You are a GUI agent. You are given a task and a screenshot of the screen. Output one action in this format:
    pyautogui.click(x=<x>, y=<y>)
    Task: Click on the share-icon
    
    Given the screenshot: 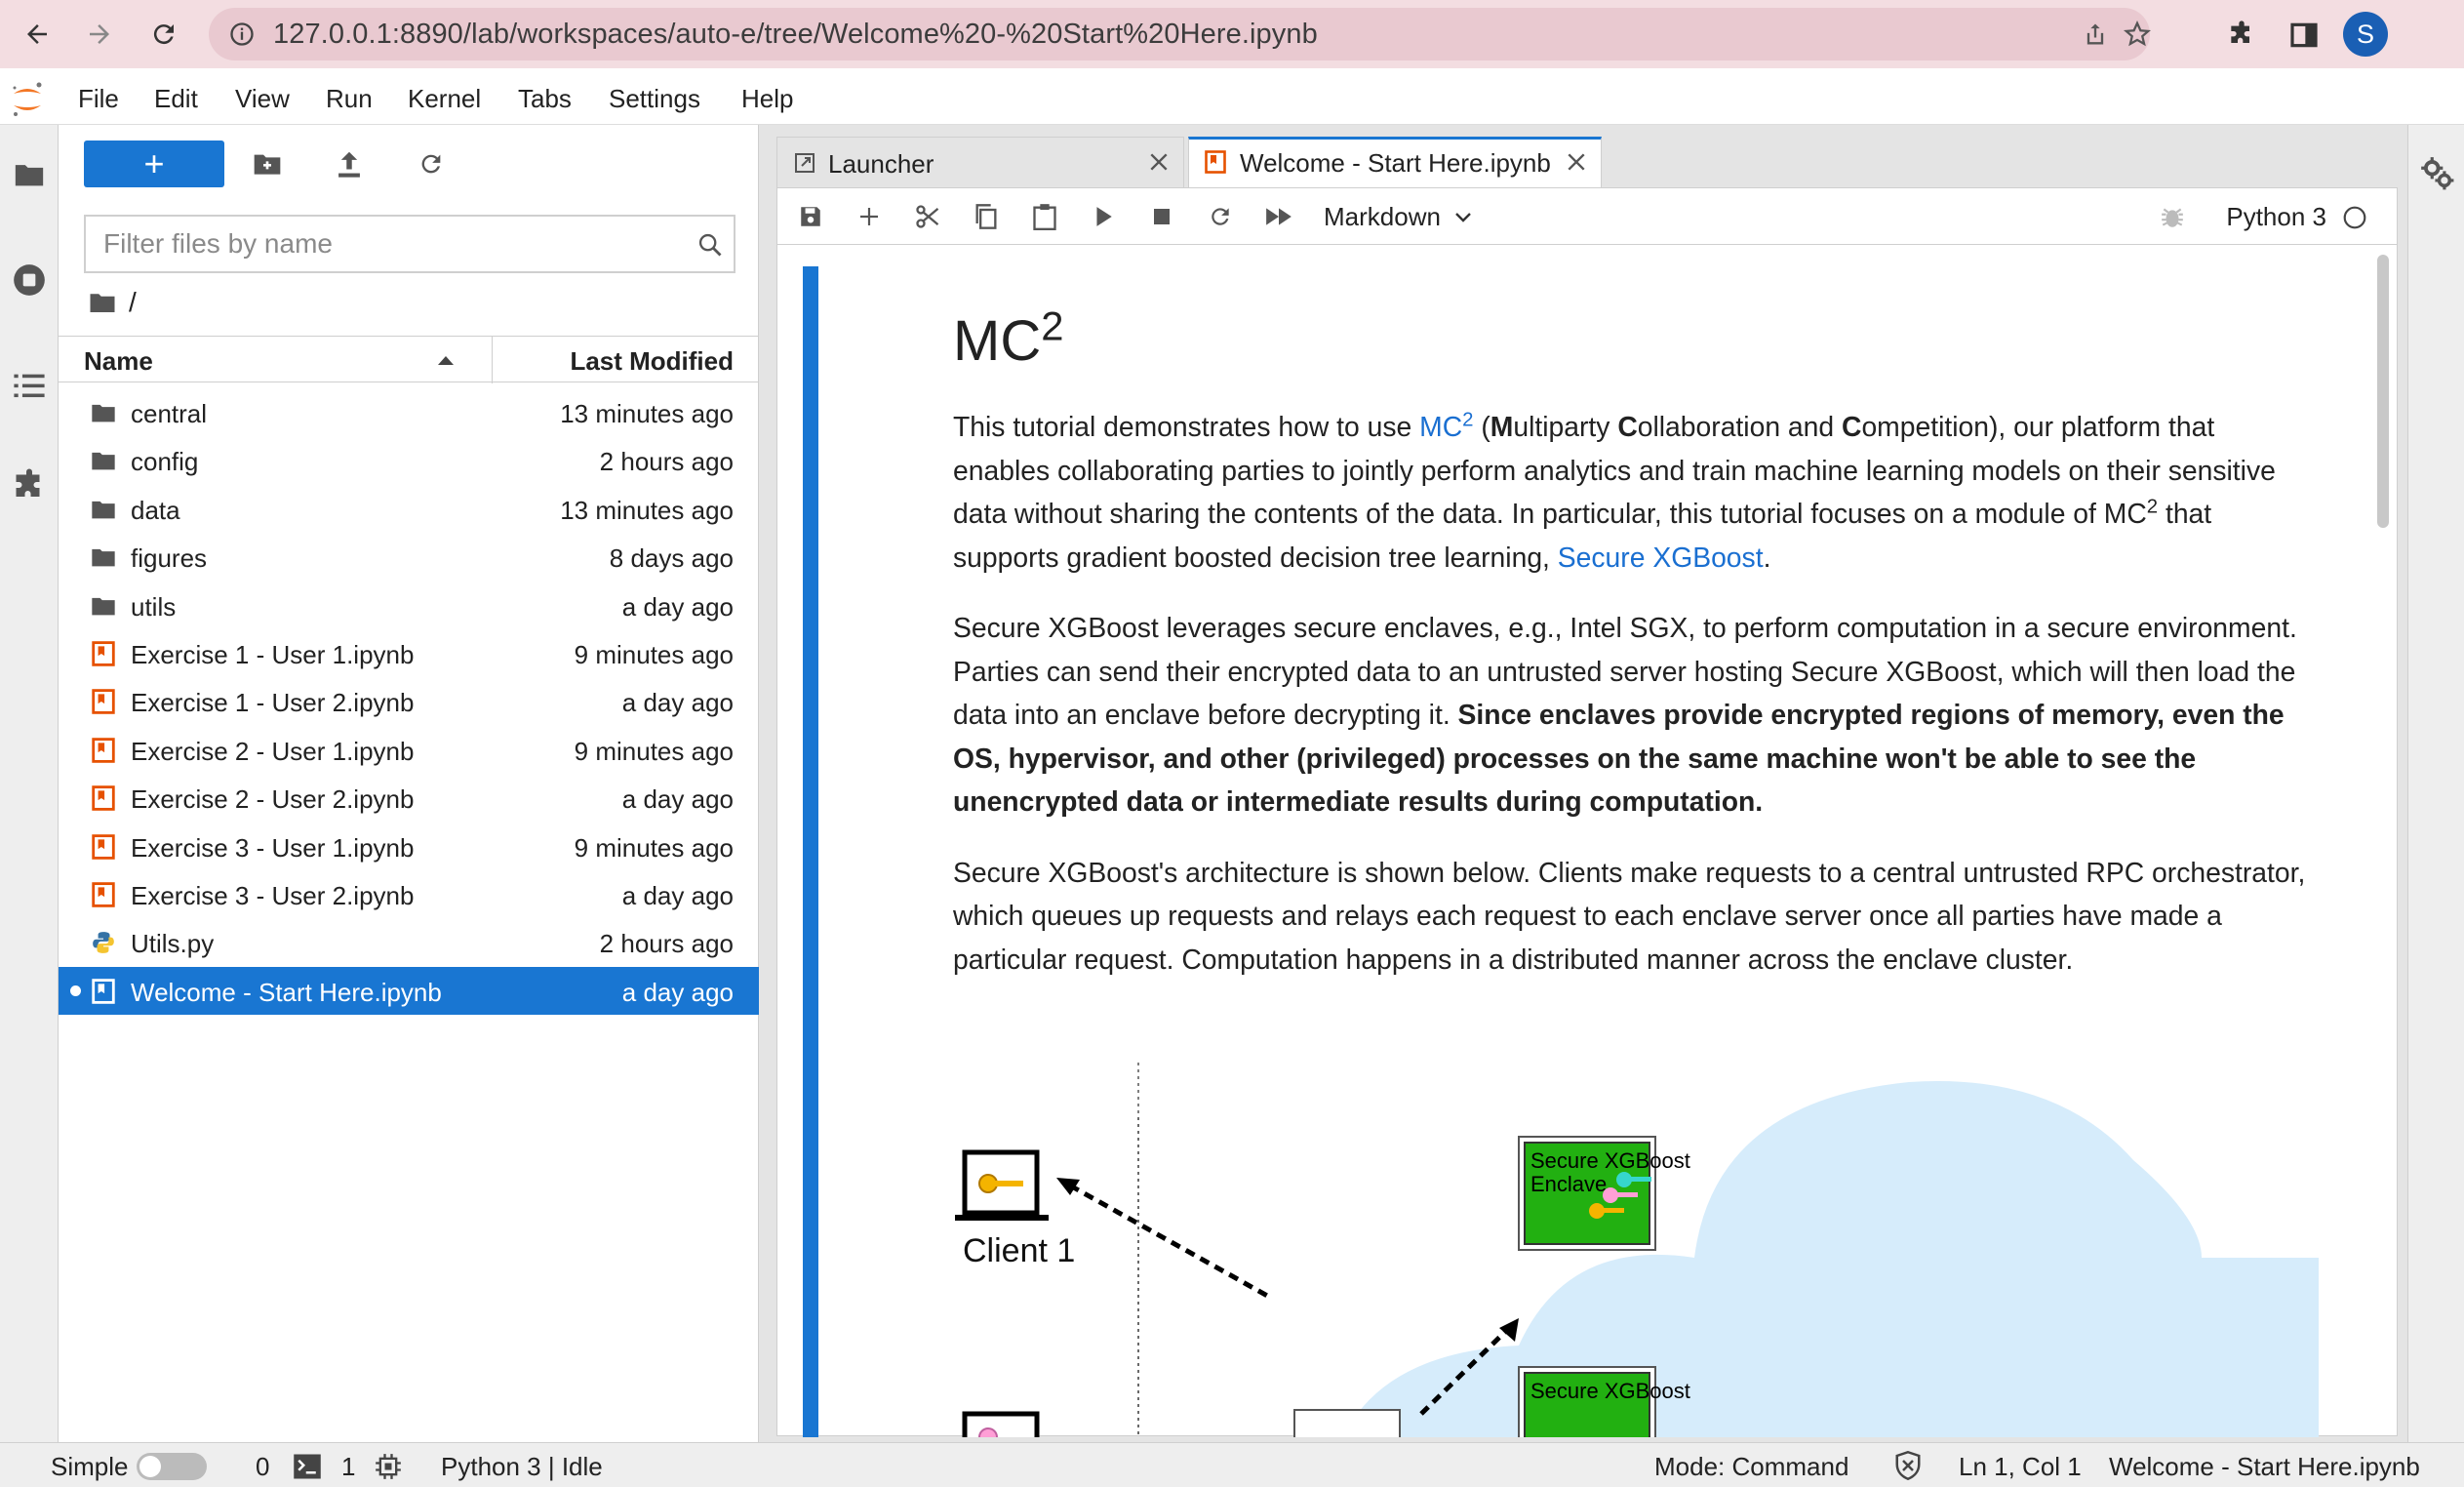 What is the action you would take?
    pyautogui.click(x=2095, y=34)
    